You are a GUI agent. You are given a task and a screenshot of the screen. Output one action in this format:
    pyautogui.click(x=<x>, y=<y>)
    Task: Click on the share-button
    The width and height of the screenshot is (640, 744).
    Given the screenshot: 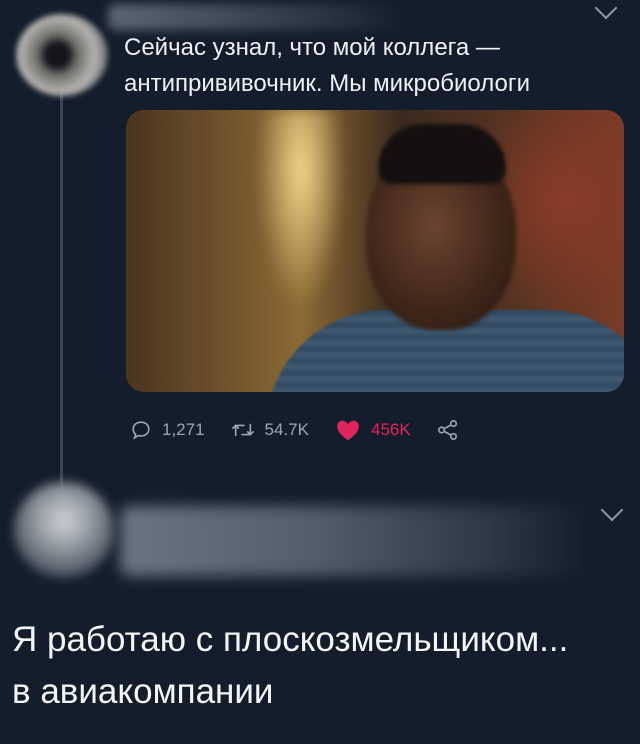 What is the action you would take?
    pyautogui.click(x=453, y=430)
    